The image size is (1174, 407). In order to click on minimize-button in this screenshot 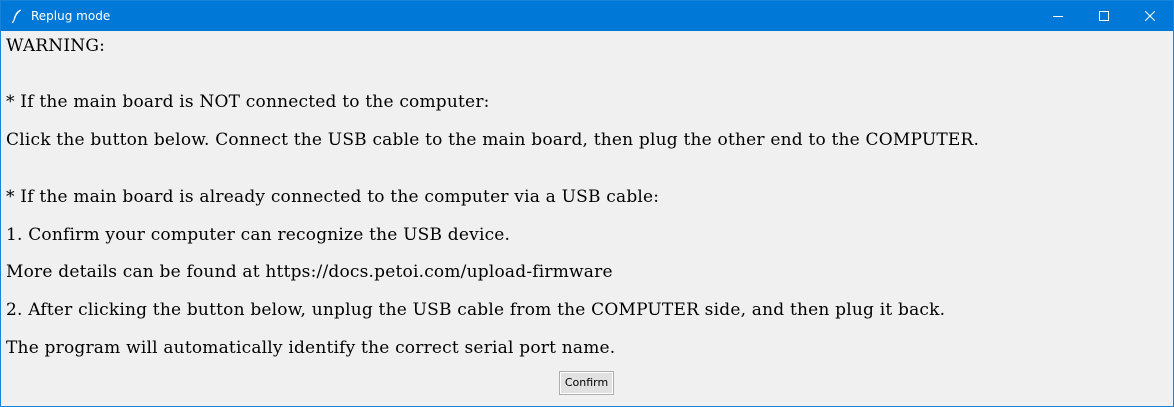, I will do `click(1058, 16)`.